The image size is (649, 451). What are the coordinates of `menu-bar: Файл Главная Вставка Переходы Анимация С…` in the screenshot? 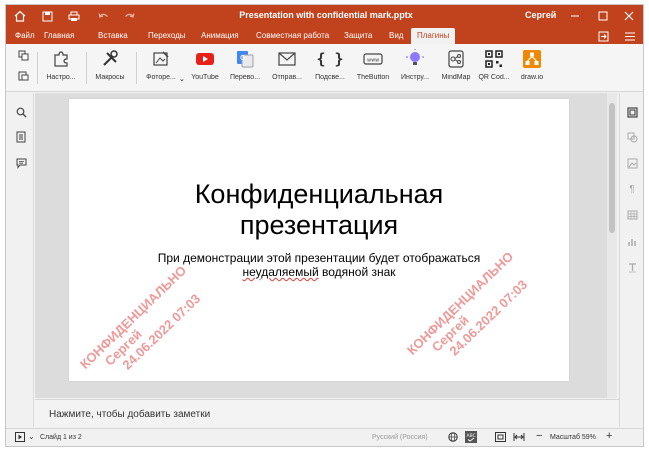 It's located at (324, 35).